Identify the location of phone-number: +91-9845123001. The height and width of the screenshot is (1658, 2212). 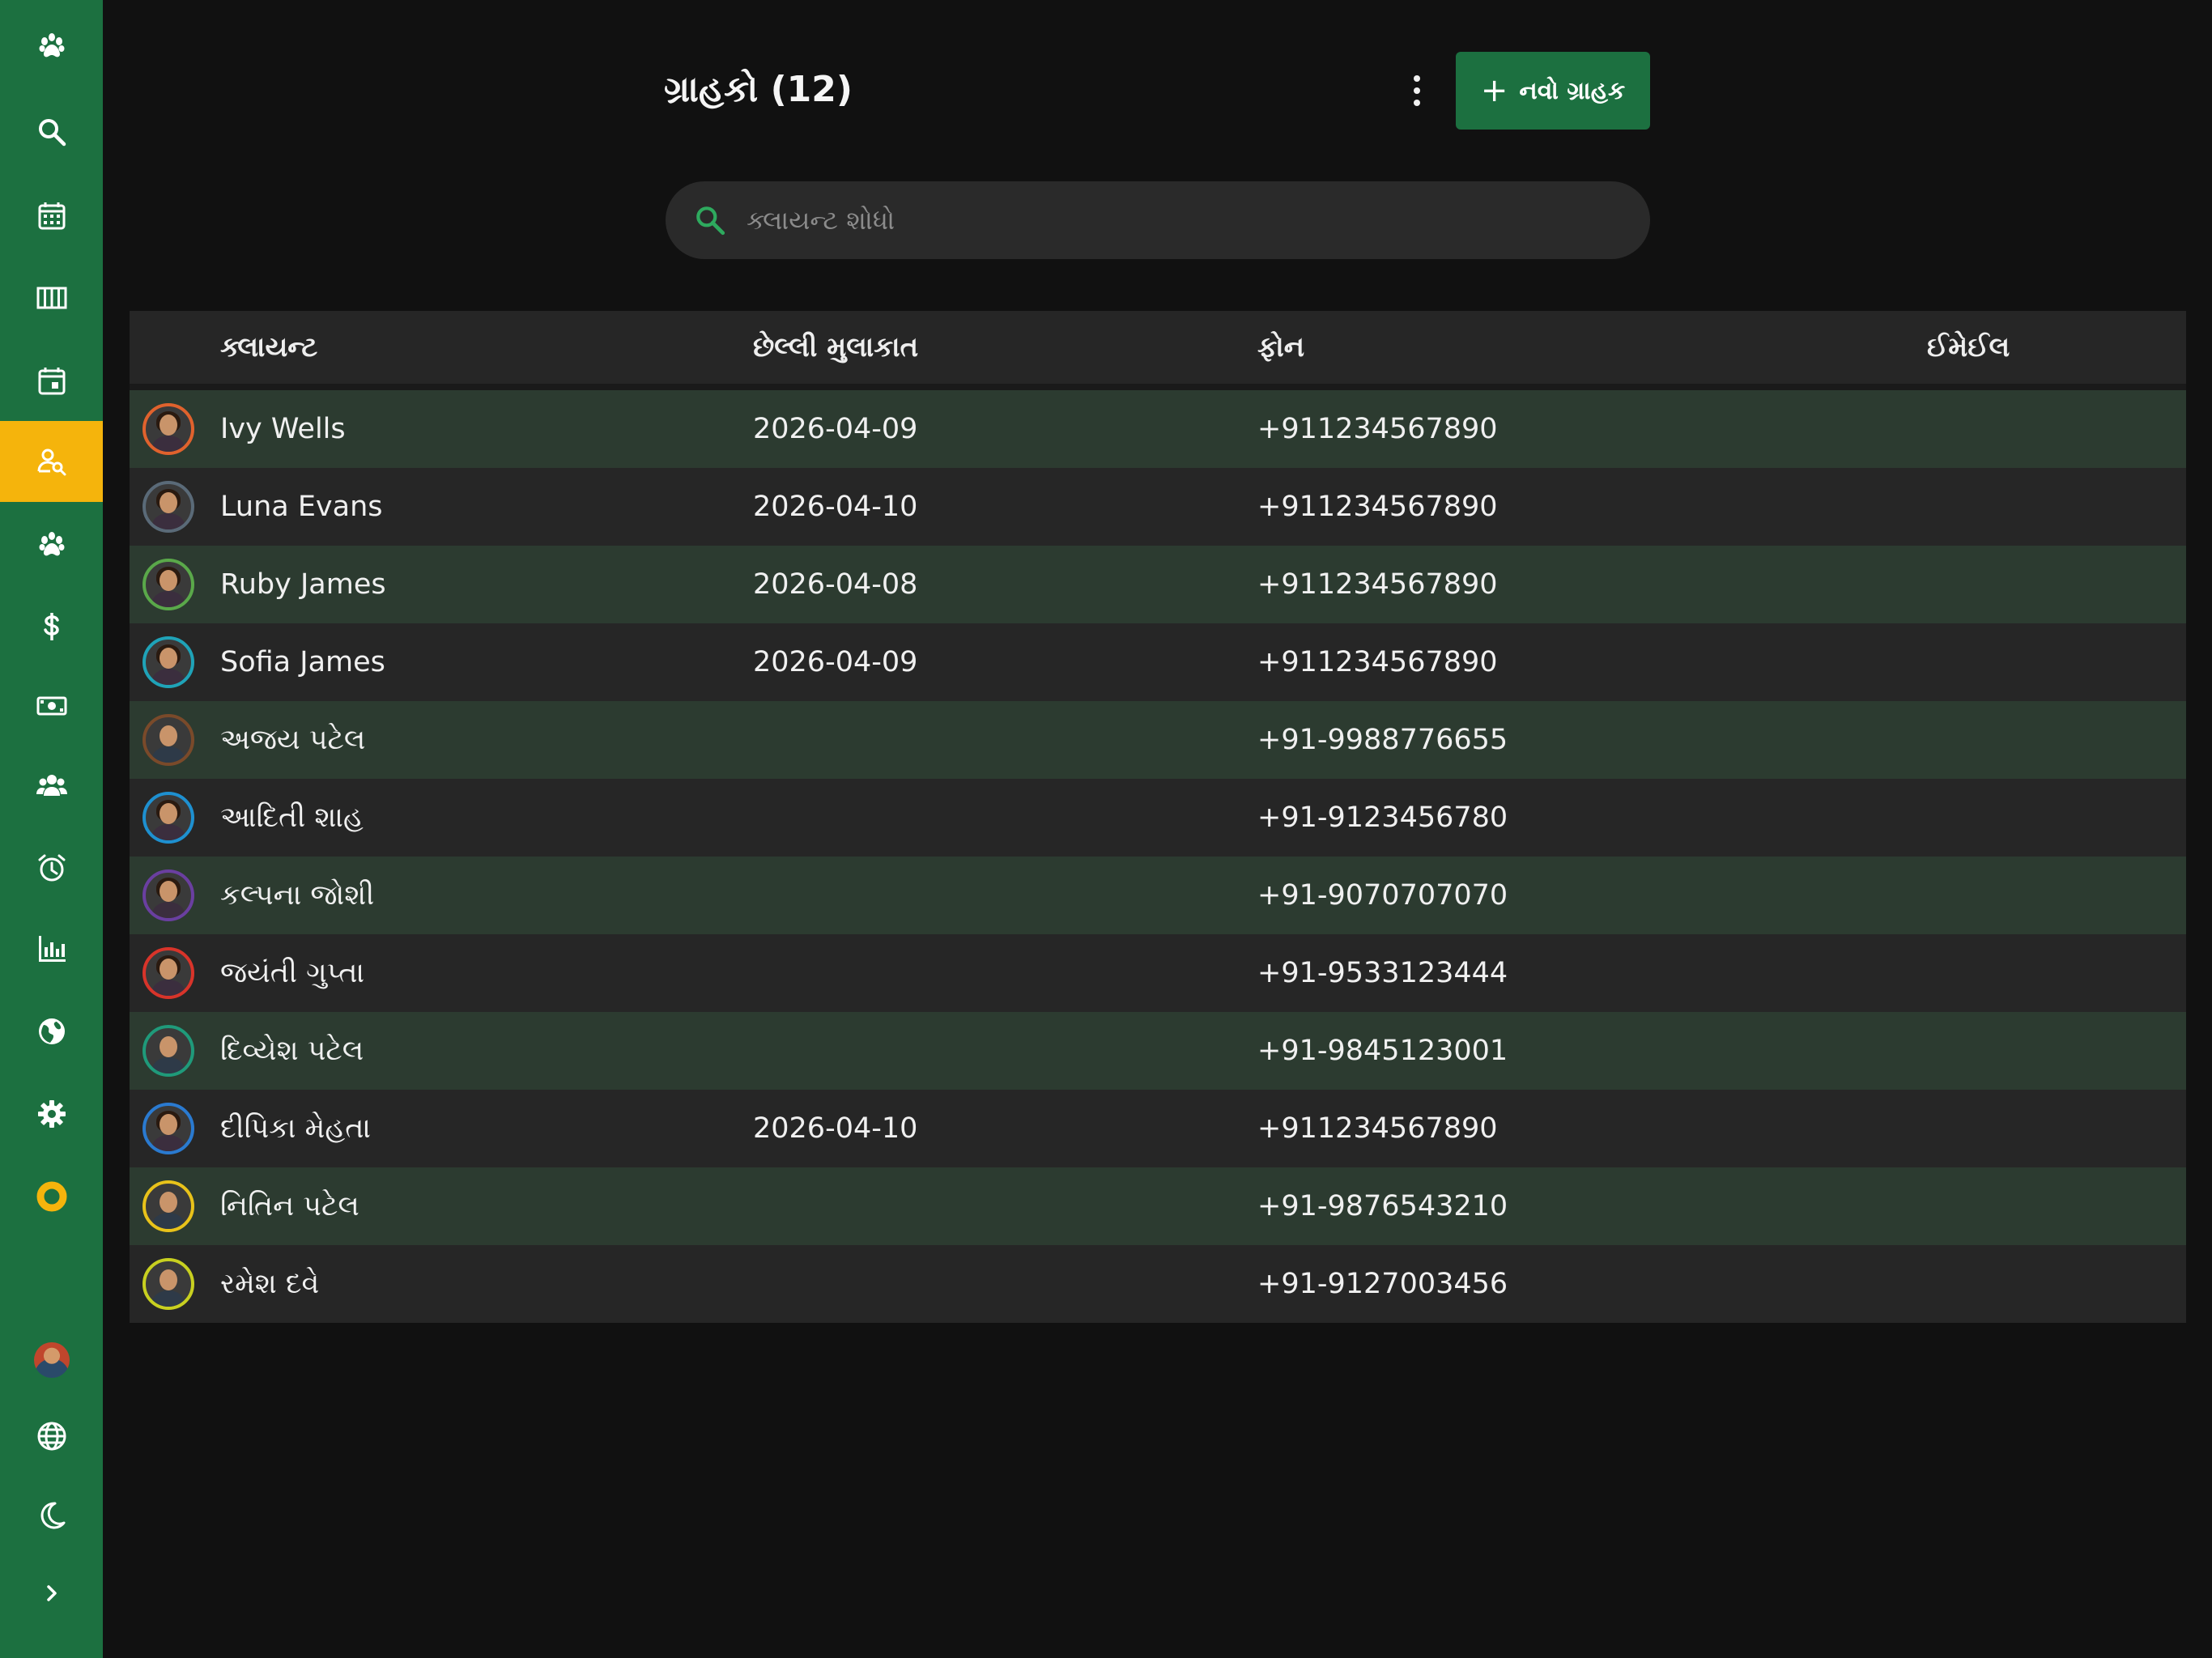
(1382, 1051).